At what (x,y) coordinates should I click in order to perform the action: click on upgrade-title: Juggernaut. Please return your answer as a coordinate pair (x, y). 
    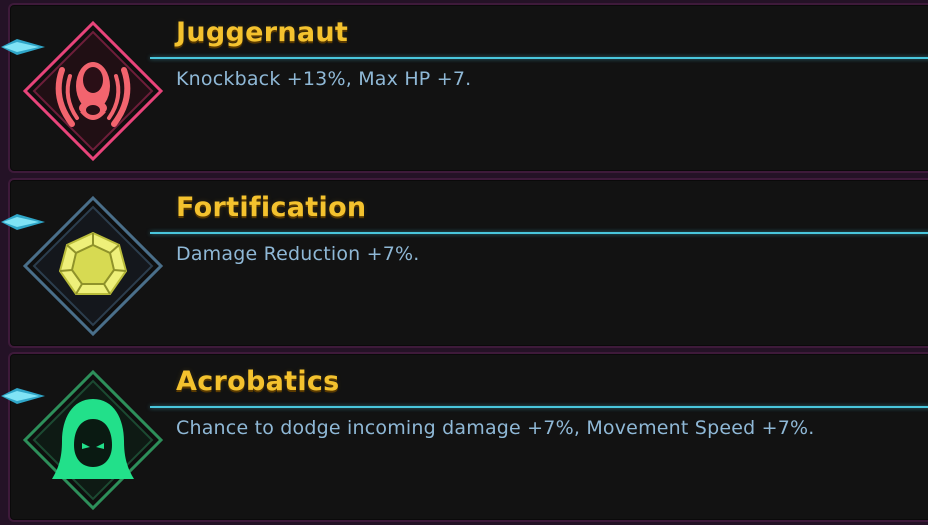
    Looking at the image, I should click on (262, 32).